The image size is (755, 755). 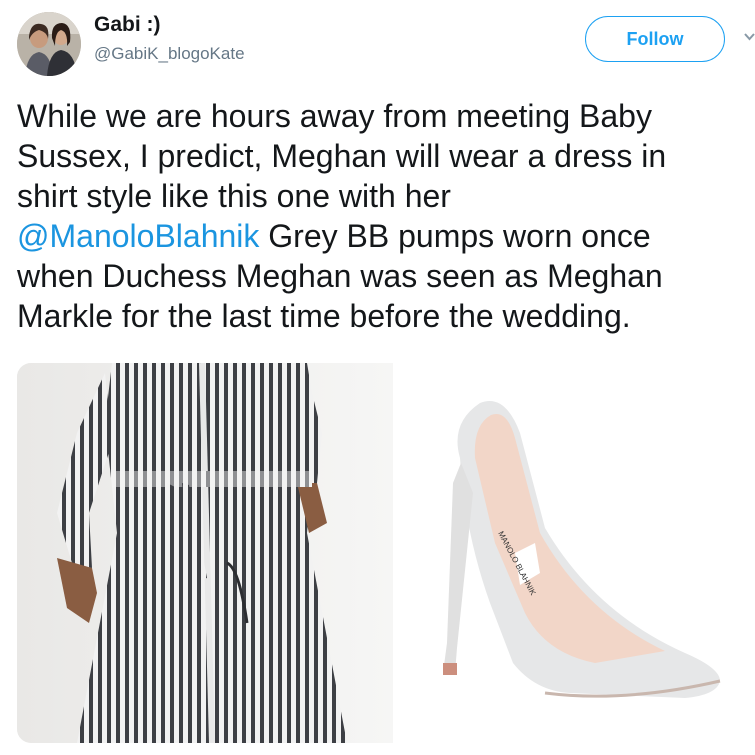 I want to click on tweet-line-text: Grey BB pumps worn once, so click(x=455, y=236).